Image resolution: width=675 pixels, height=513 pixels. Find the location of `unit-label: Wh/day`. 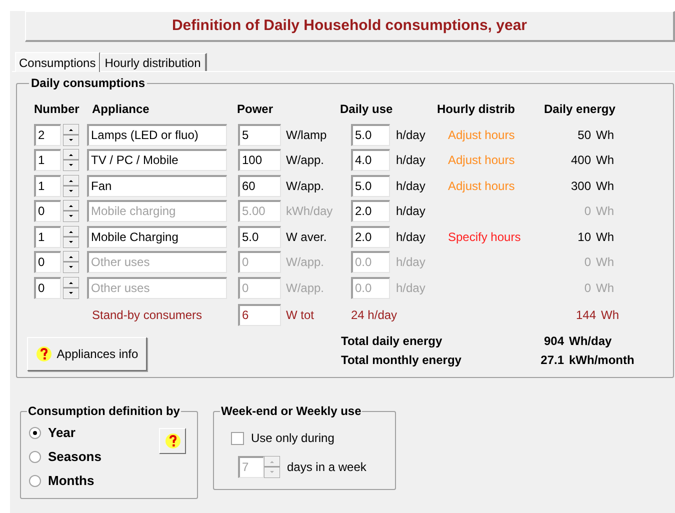

unit-label: Wh/day is located at coordinates (590, 341).